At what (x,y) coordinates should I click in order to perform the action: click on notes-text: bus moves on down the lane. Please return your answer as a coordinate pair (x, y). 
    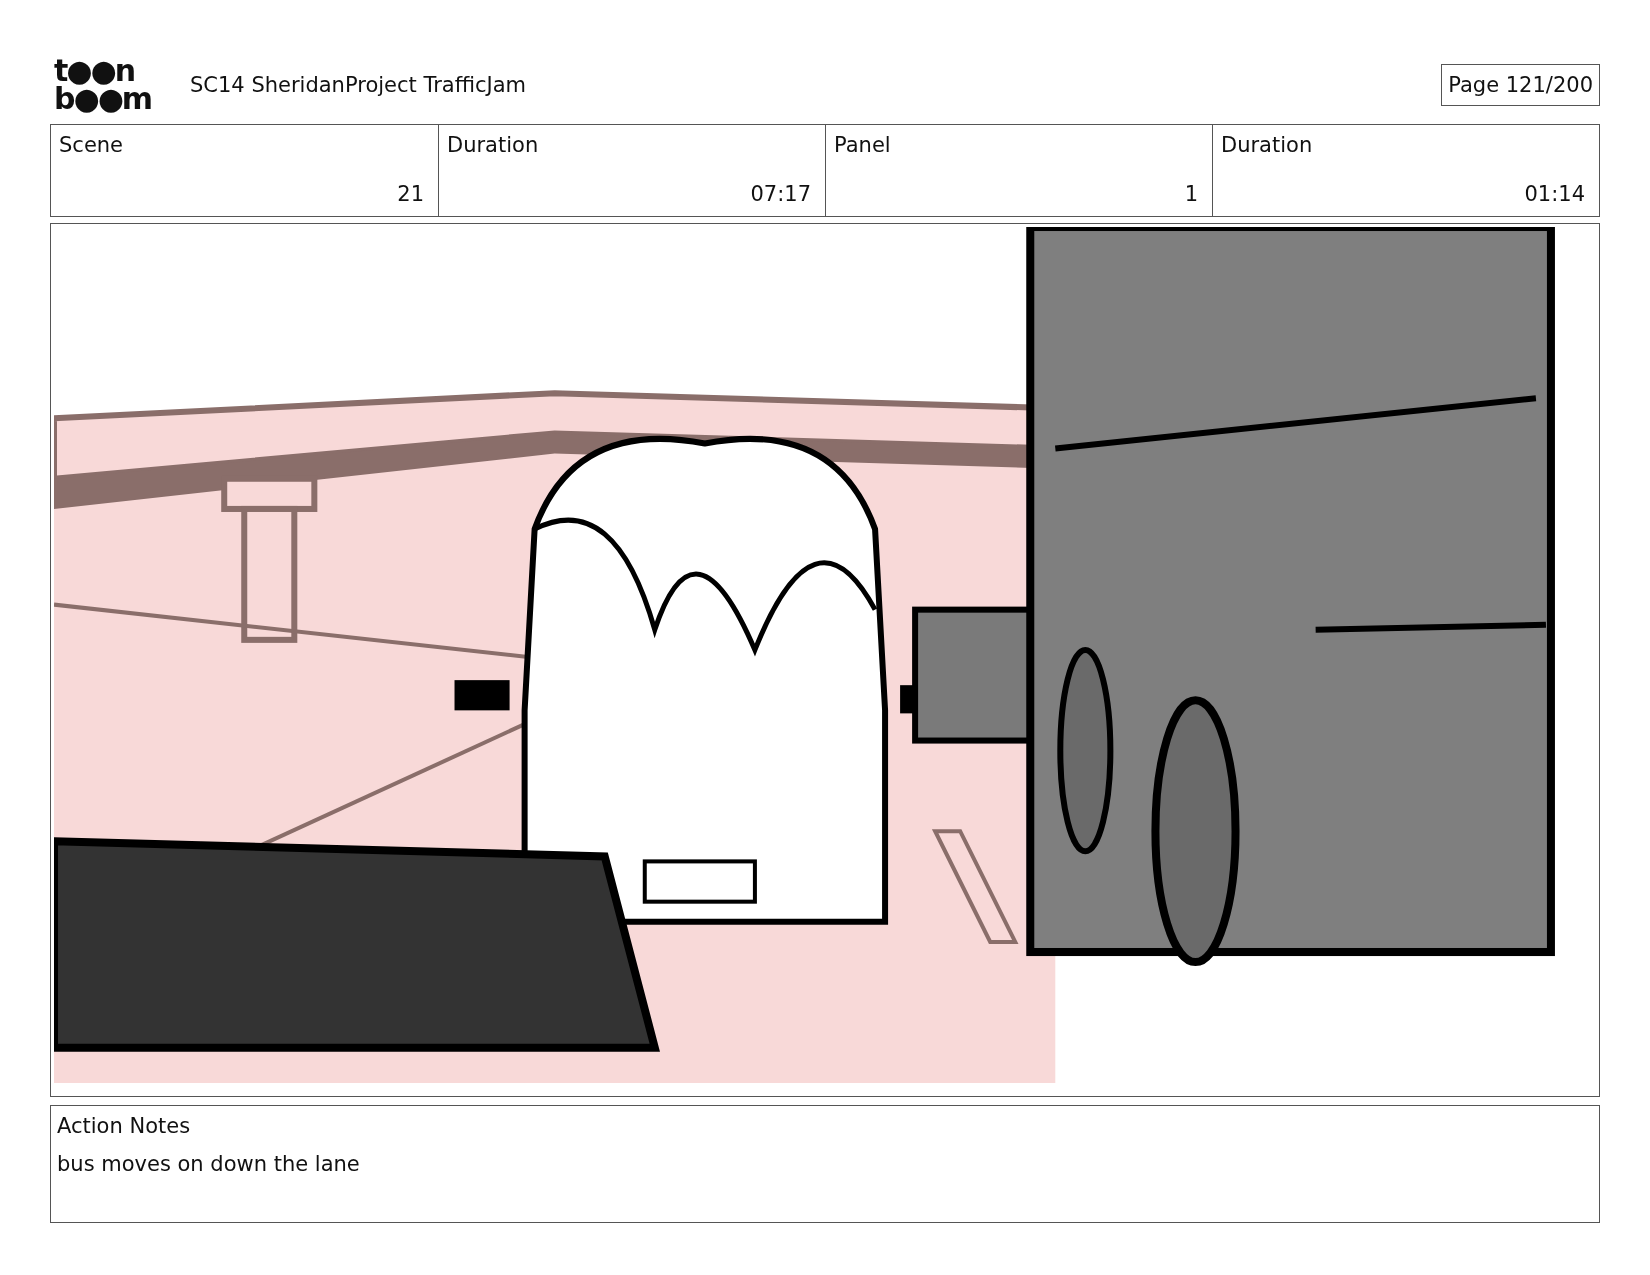
    Looking at the image, I should click on (209, 1164).